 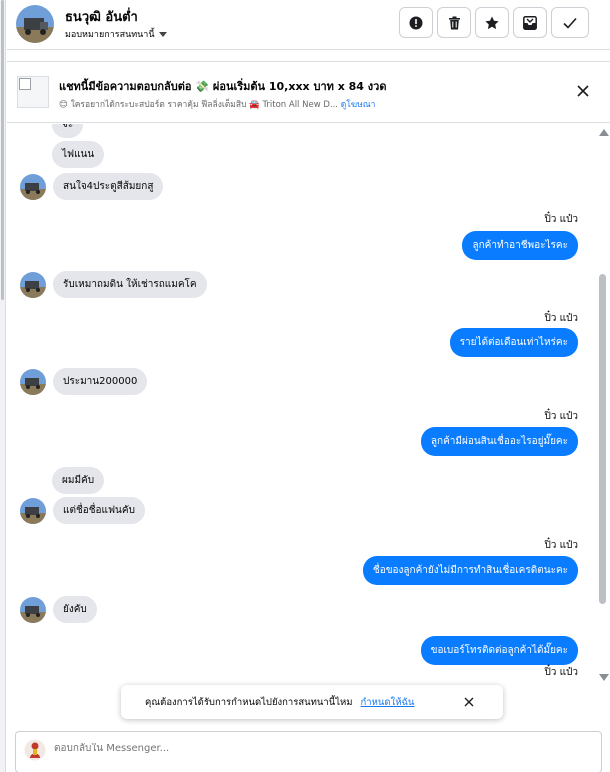 I want to click on message-outgoing: รายได้ต่อเดือนเท่าไหร่คะ, so click(x=513, y=342).